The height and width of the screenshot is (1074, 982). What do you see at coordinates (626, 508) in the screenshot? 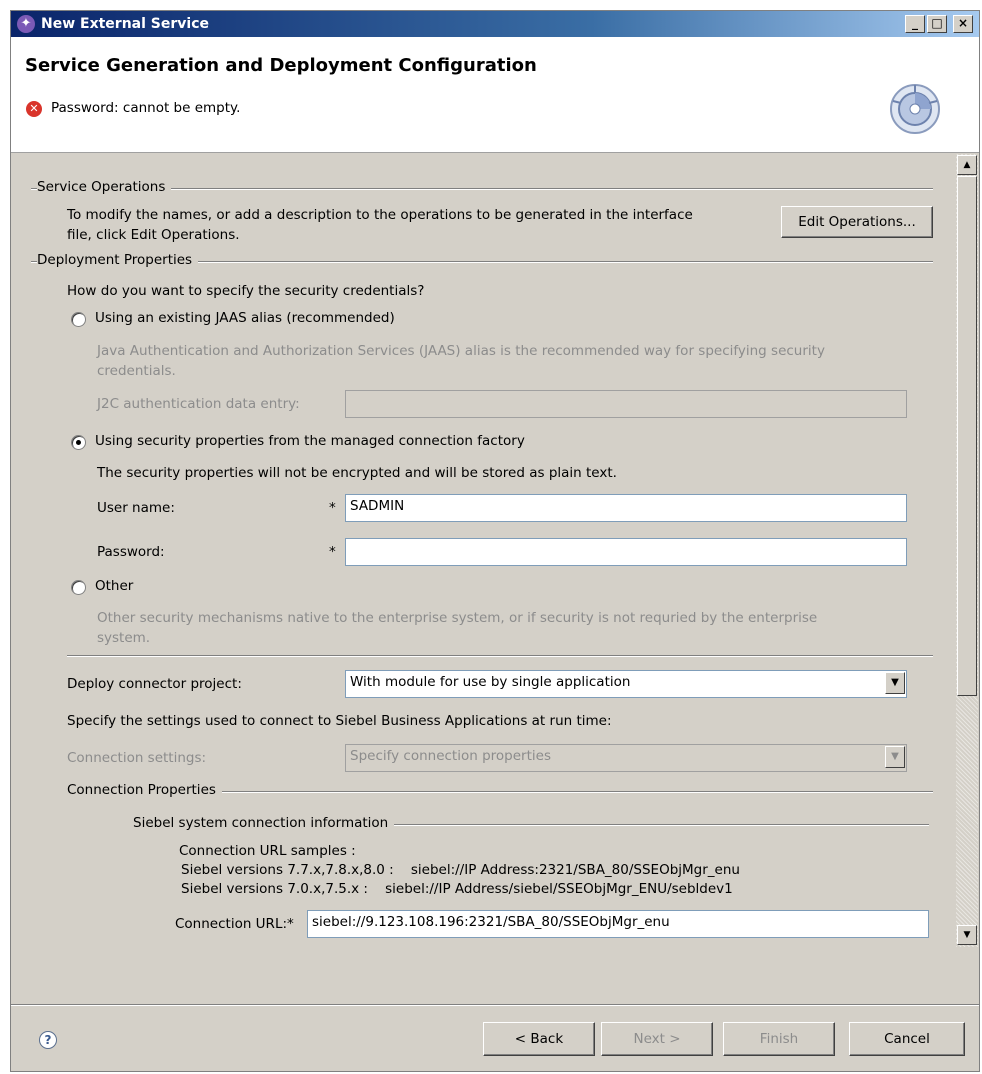
I see `username-input: SADMIN` at bounding box center [626, 508].